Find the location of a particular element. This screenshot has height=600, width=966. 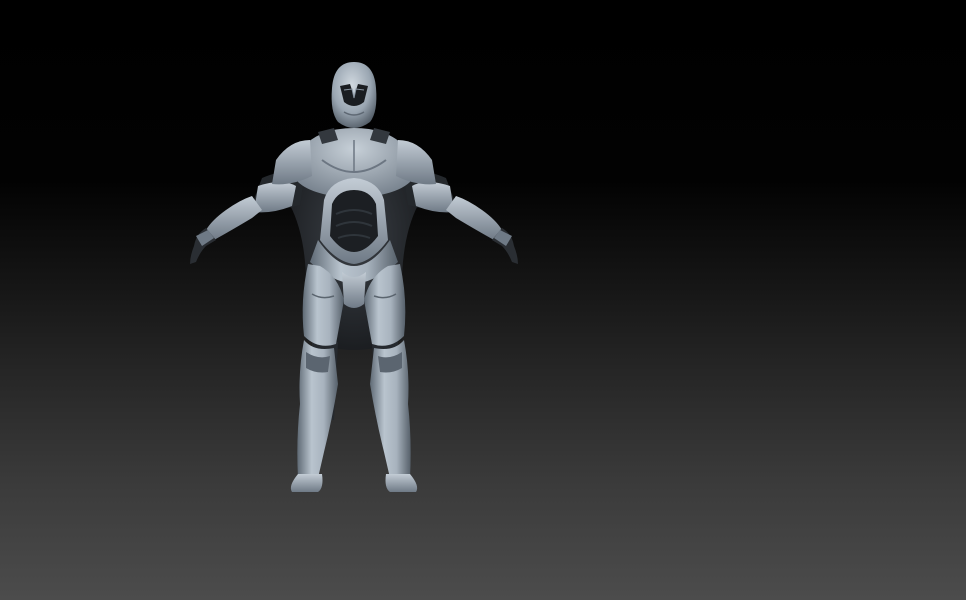

leg-armor is located at coordinates (354, 416).